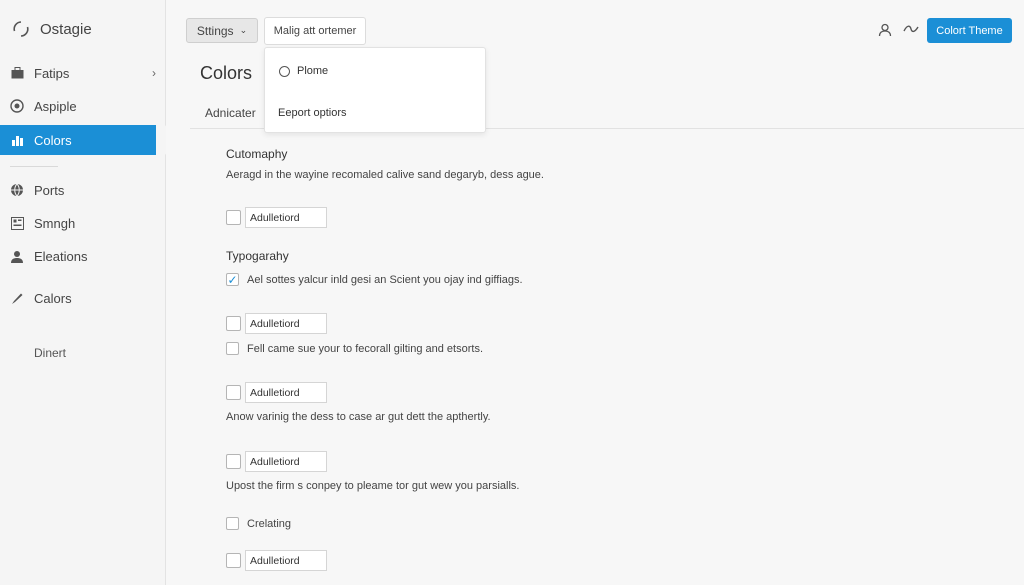 Image resolution: width=1024 pixels, height=585 pixels. Describe the element at coordinates (969, 30) in the screenshot. I see `color-theme-button: Colort Theme` at that location.